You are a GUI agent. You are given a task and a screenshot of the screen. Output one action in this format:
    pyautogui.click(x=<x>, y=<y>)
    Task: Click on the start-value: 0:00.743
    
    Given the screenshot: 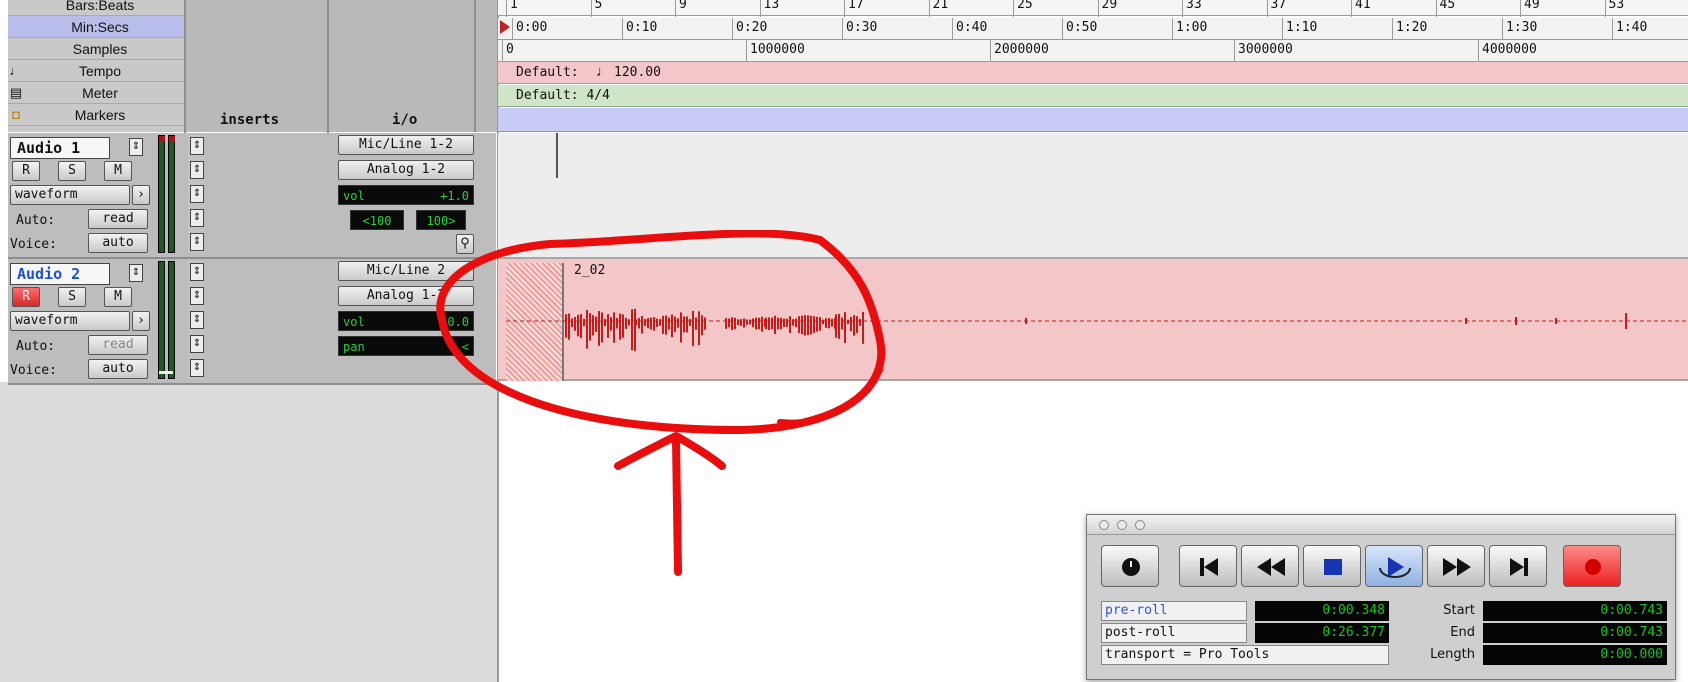 What is the action you would take?
    pyautogui.click(x=1575, y=611)
    